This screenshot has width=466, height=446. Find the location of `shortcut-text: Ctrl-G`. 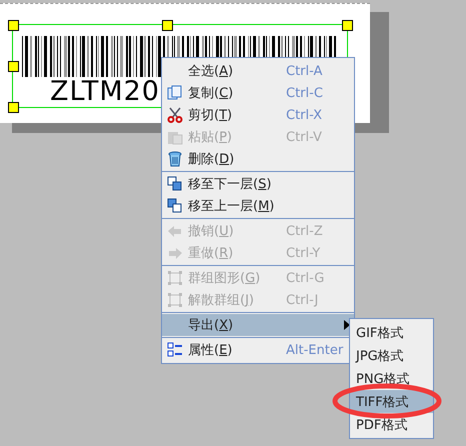

shortcut-text: Ctrl-G is located at coordinates (305, 278).